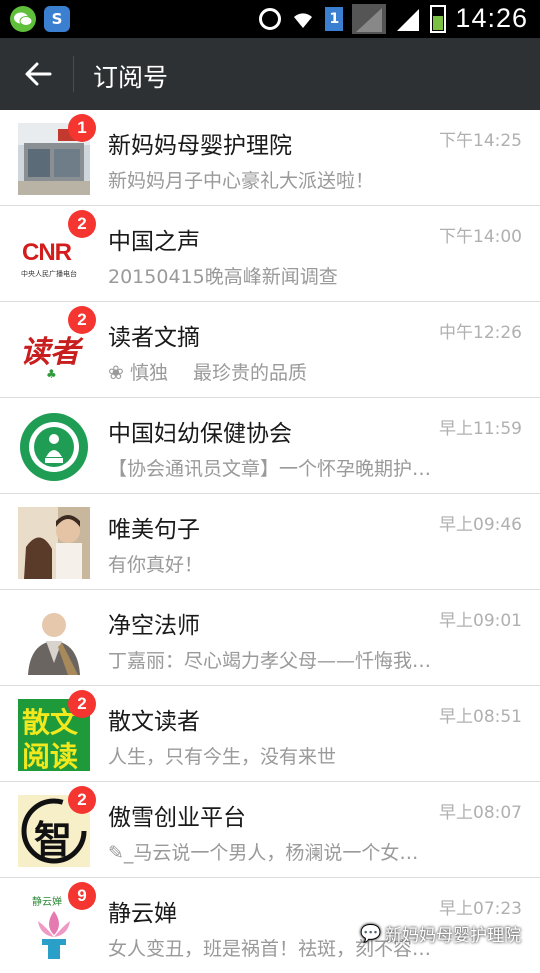 The width and height of the screenshot is (540, 973). I want to click on status-bar: S 1 14:26, so click(270, 19).